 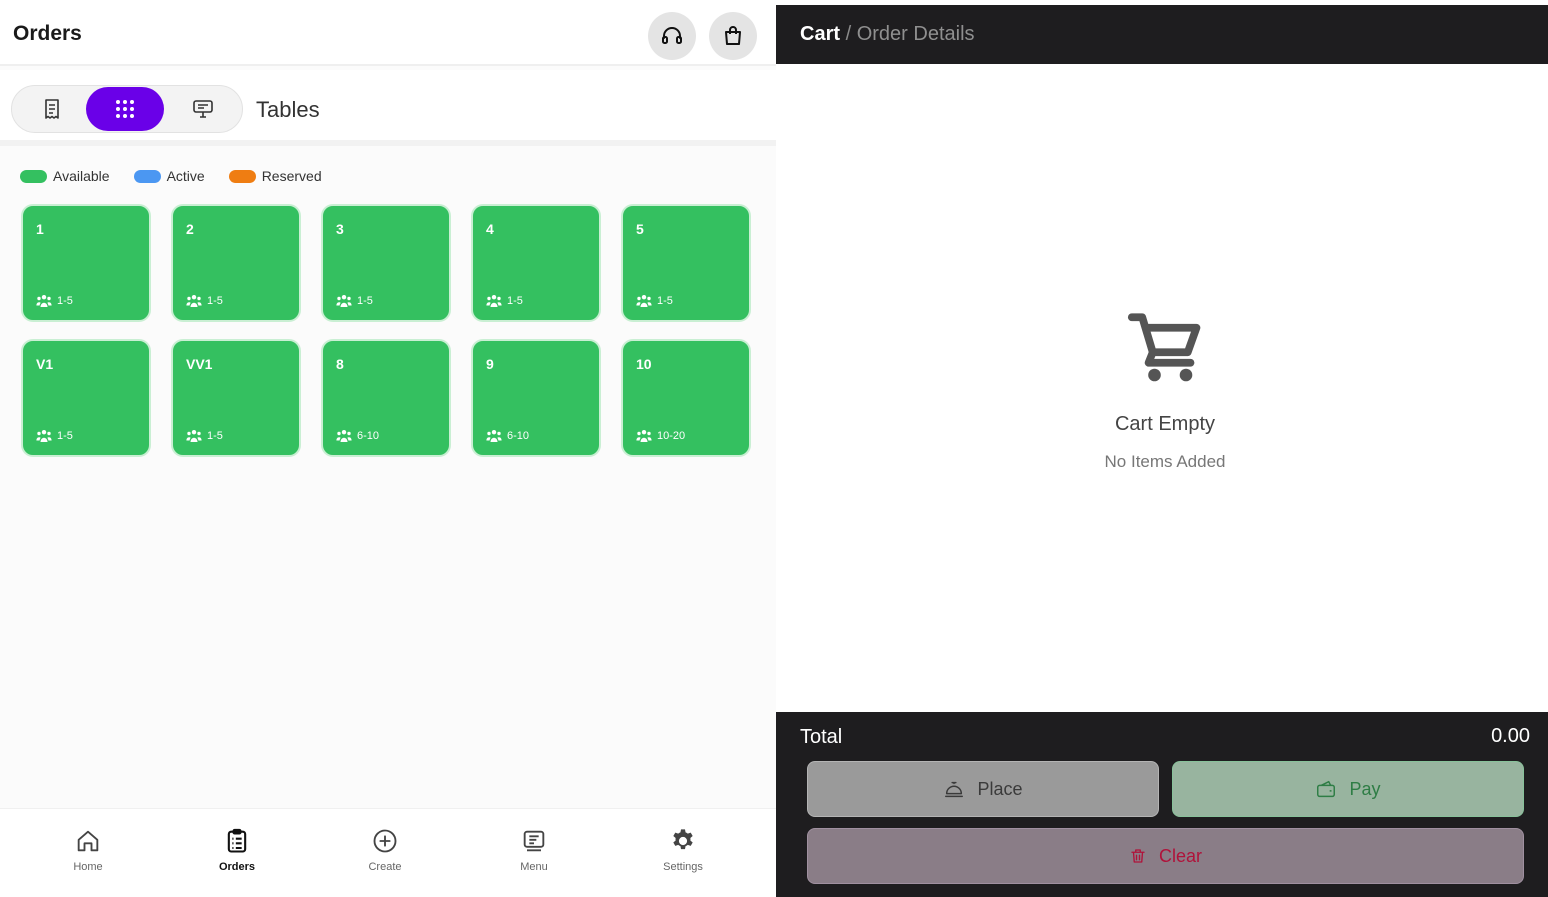 What do you see at coordinates (190, 229) in the screenshot?
I see `table-name: 2` at bounding box center [190, 229].